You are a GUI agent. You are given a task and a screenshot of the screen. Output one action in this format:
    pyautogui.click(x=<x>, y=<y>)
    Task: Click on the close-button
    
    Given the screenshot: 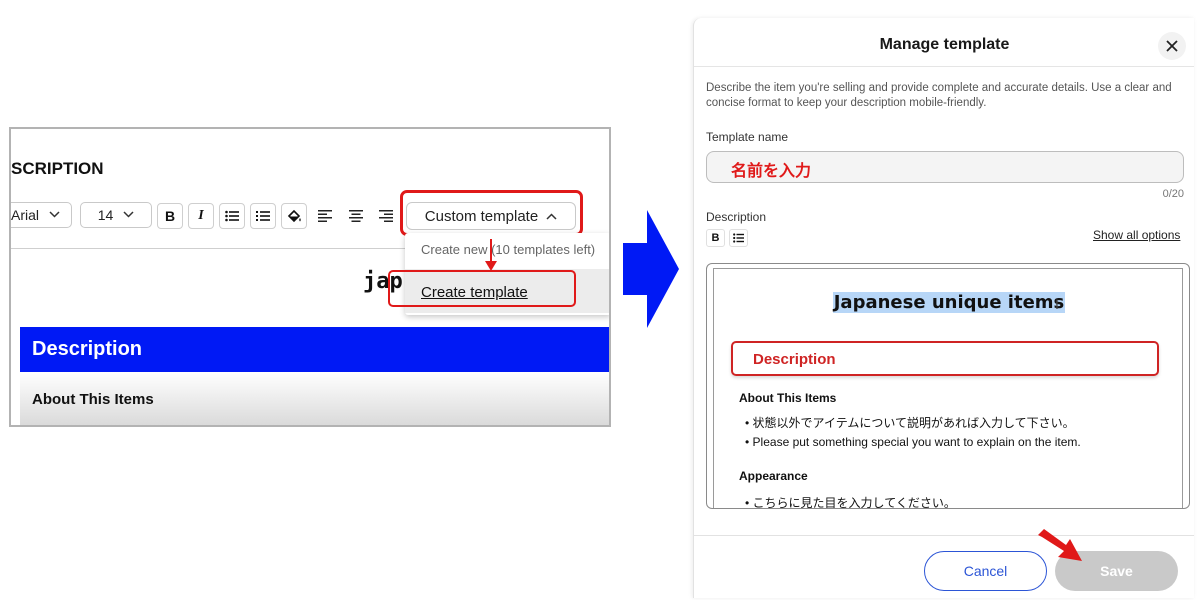 What is the action you would take?
    pyautogui.click(x=1172, y=46)
    